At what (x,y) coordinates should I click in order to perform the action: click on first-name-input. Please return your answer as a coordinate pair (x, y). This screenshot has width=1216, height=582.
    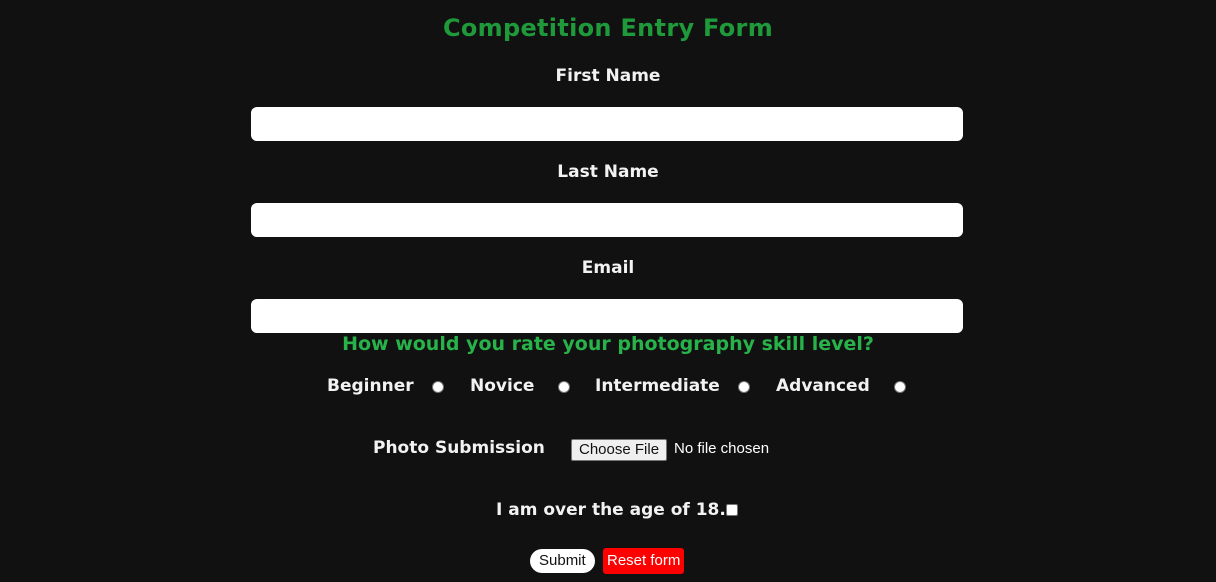
    Looking at the image, I should click on (607, 124).